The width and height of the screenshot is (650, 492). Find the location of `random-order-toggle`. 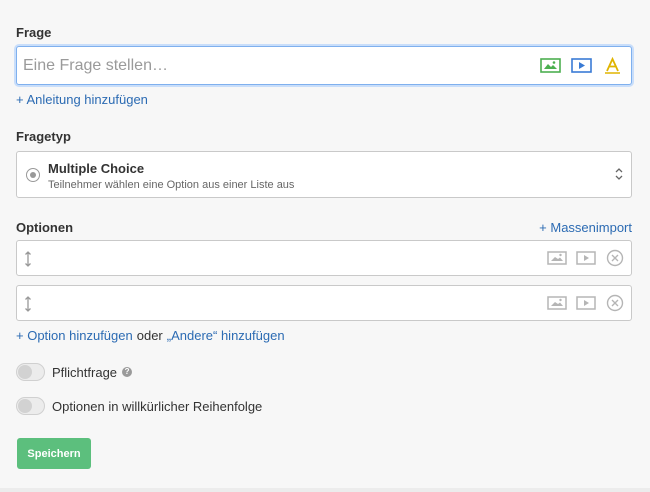

random-order-toggle is located at coordinates (30, 406).